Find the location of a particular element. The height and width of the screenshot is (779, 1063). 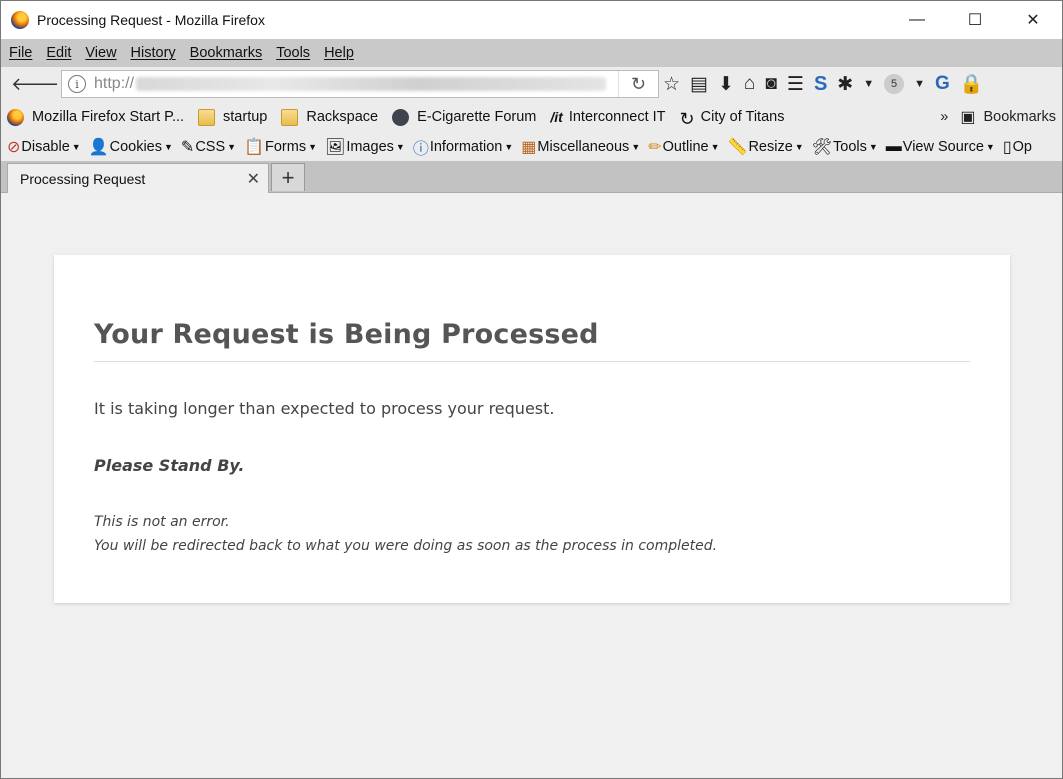

dev-label: Miscellaneous is located at coordinates (583, 147).